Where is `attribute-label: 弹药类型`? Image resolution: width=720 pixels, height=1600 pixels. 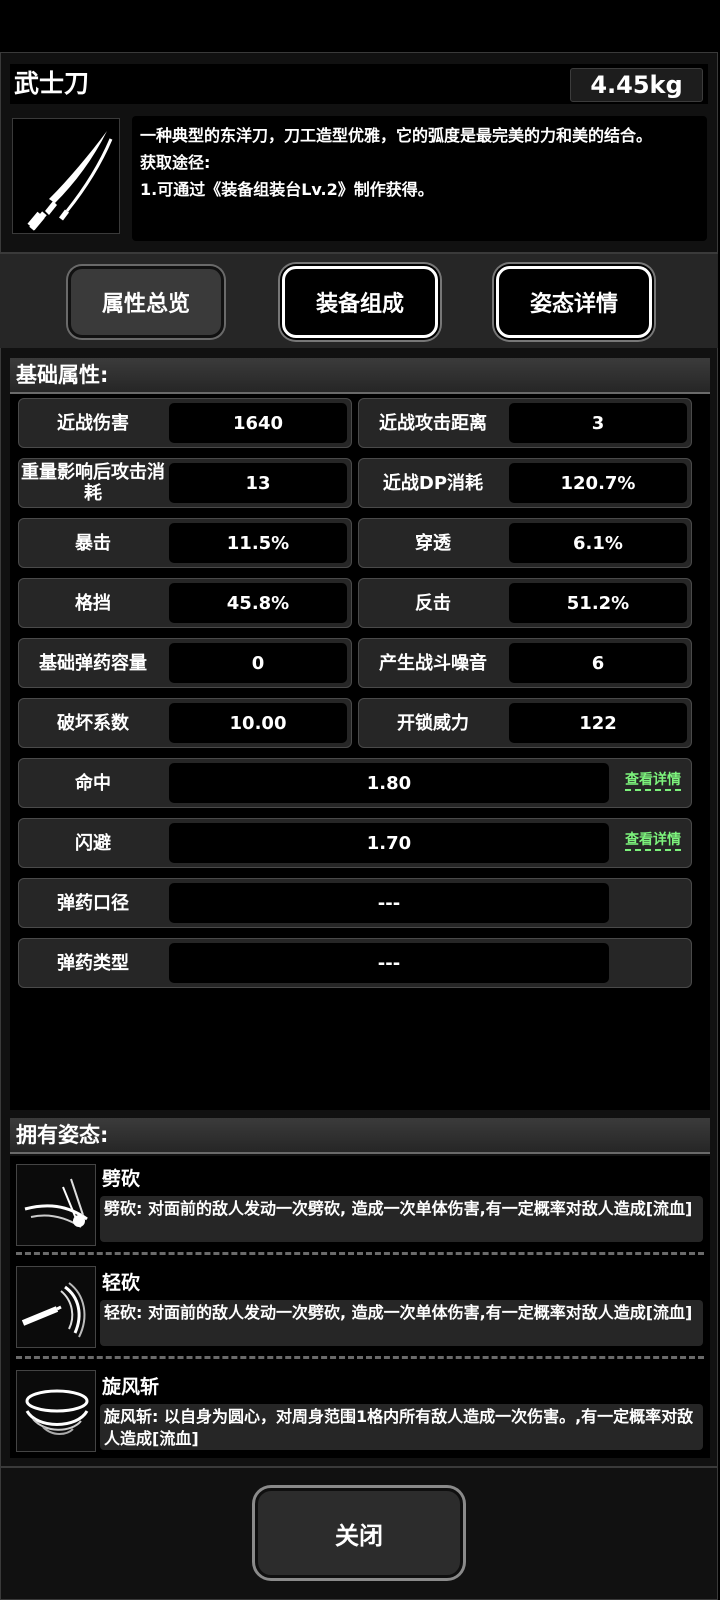
attribute-label: 弹药类型 is located at coordinates (93, 963).